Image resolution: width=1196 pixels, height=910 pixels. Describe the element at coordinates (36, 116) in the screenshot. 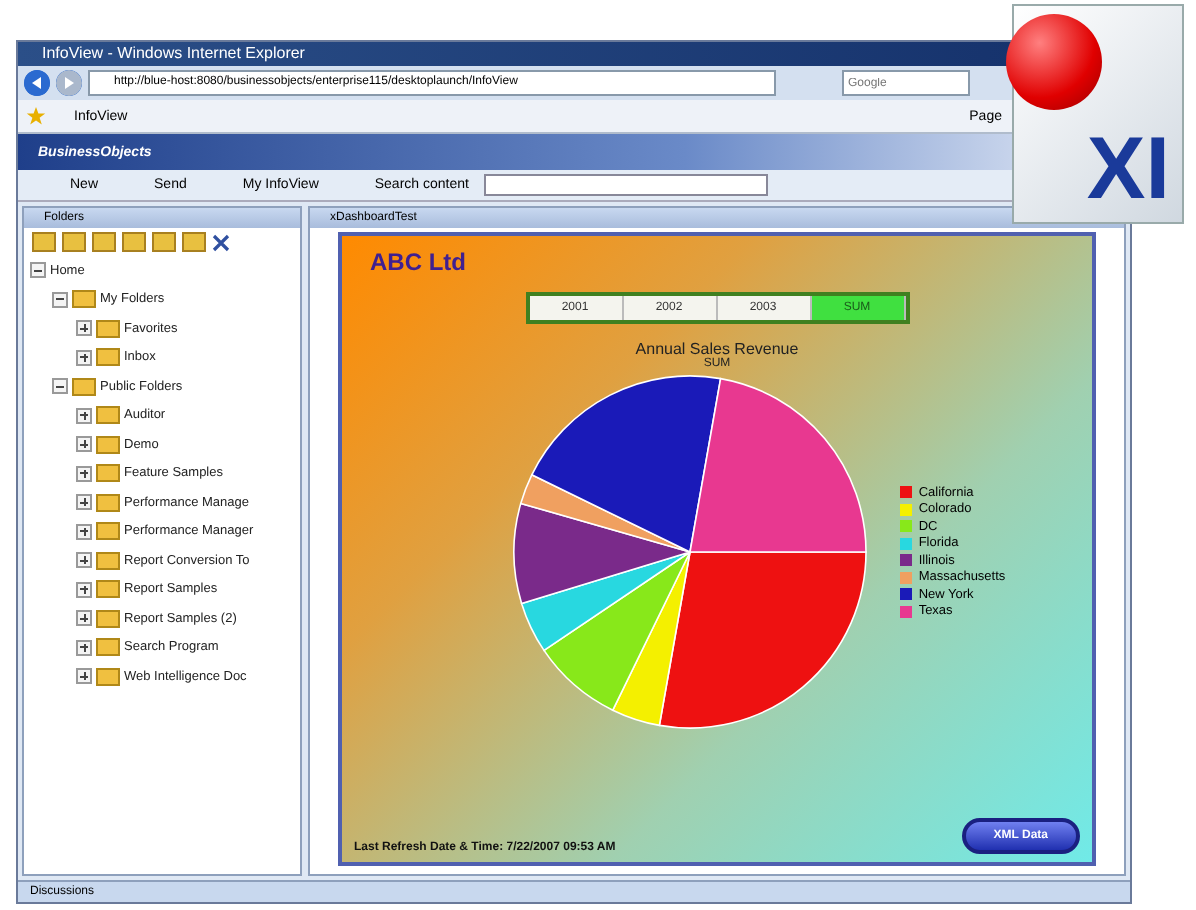

I see `star-icon` at that location.